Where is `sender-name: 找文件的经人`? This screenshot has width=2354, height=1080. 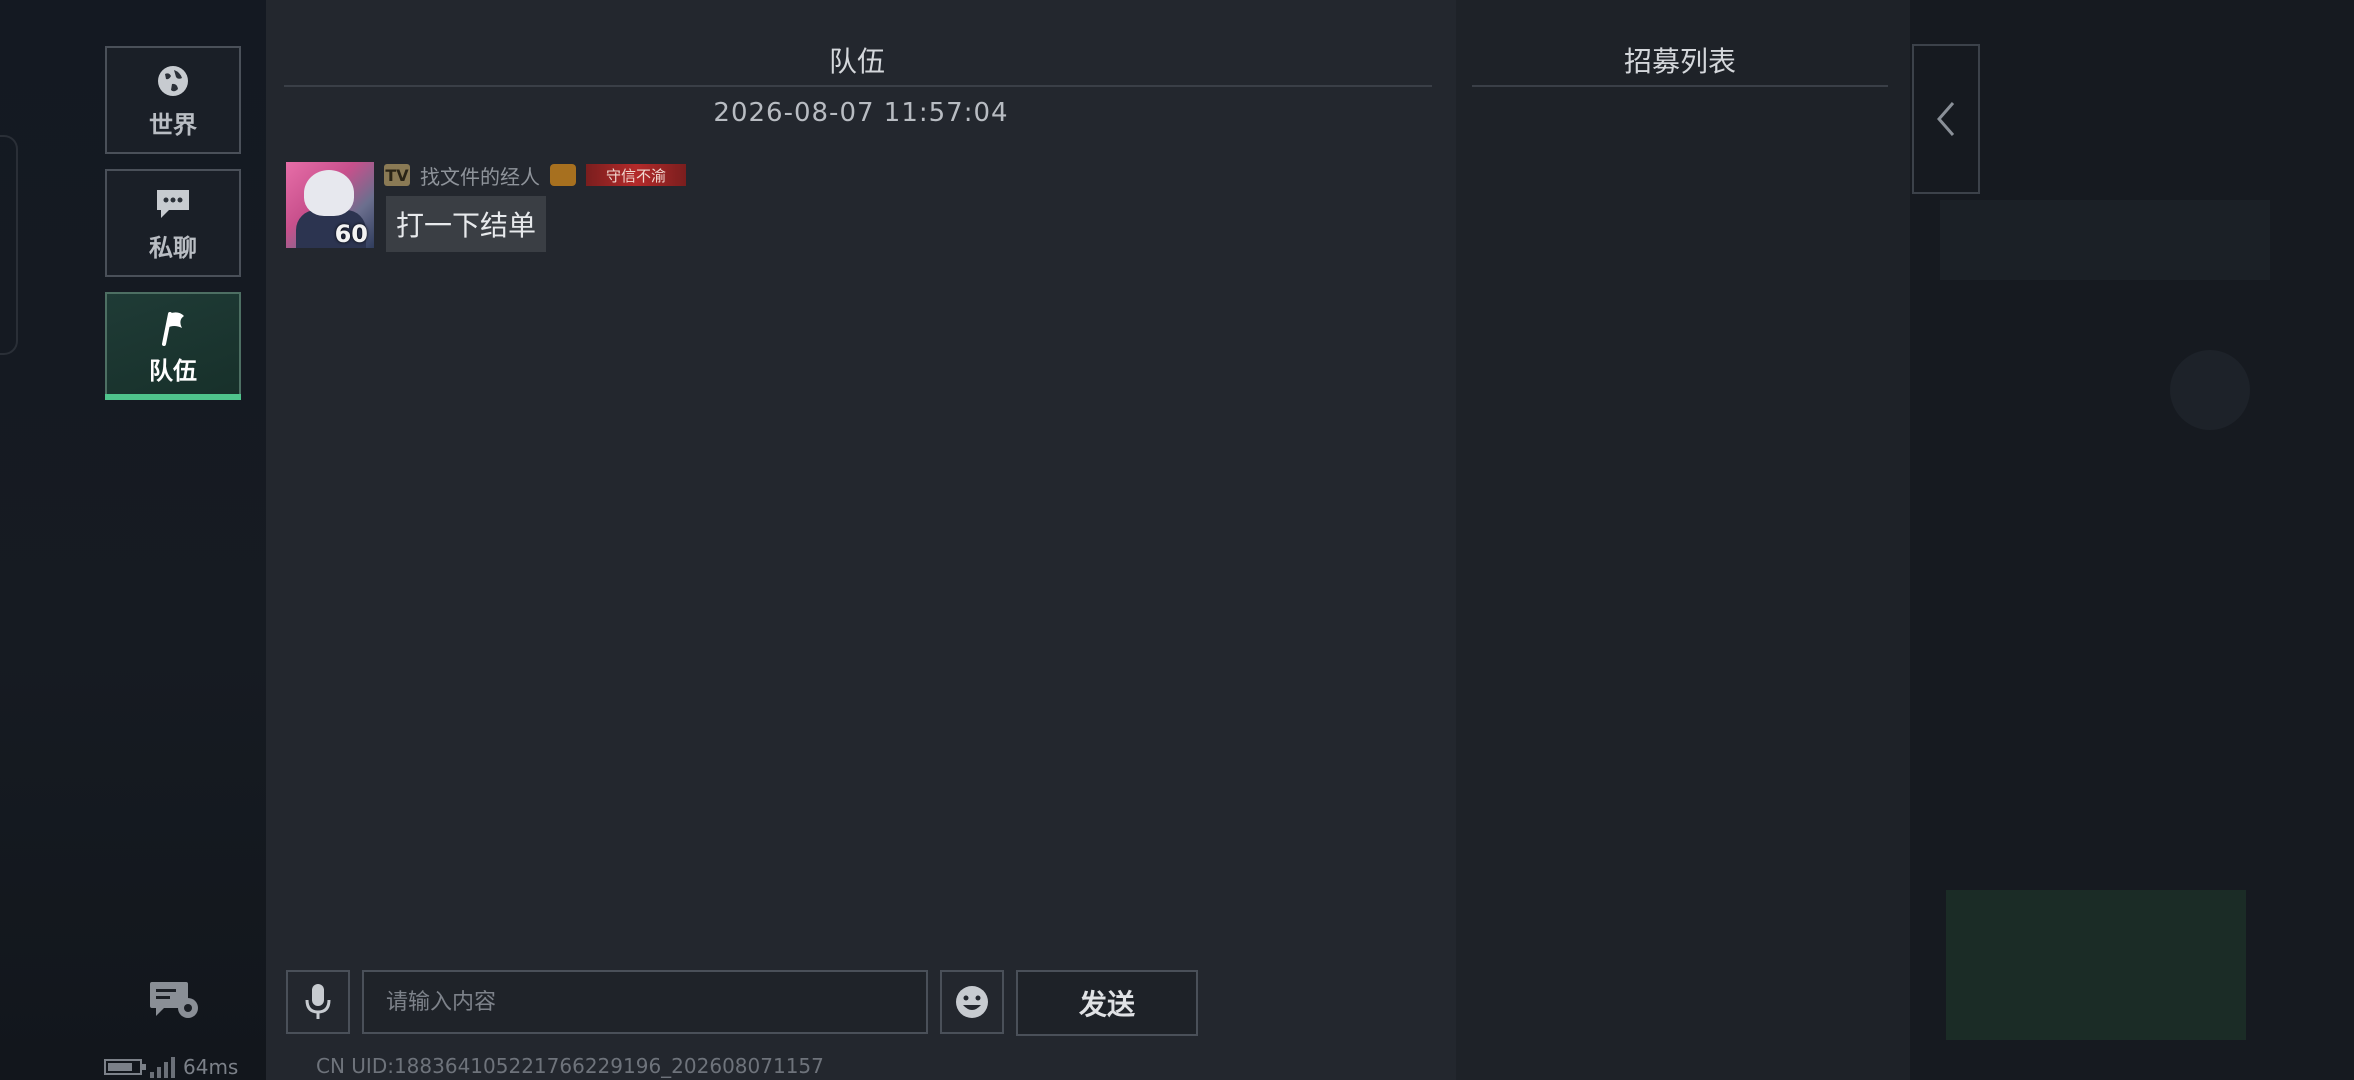 sender-name: 找文件的经人 is located at coordinates (480, 175).